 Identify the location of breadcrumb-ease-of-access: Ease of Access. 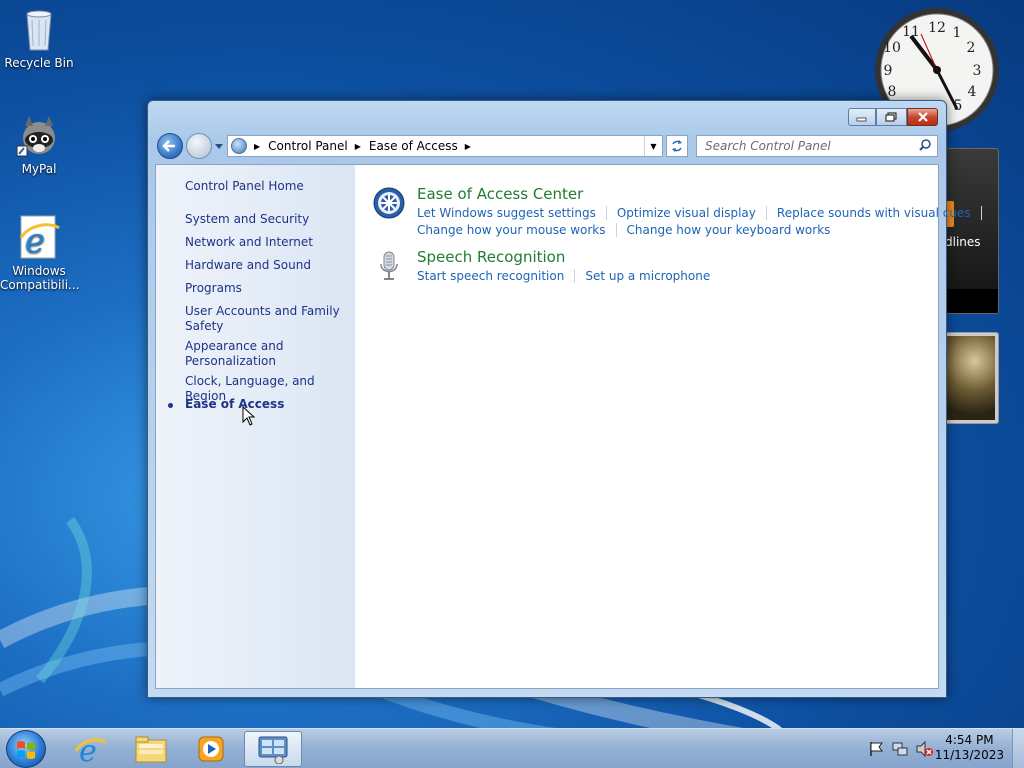
(413, 146).